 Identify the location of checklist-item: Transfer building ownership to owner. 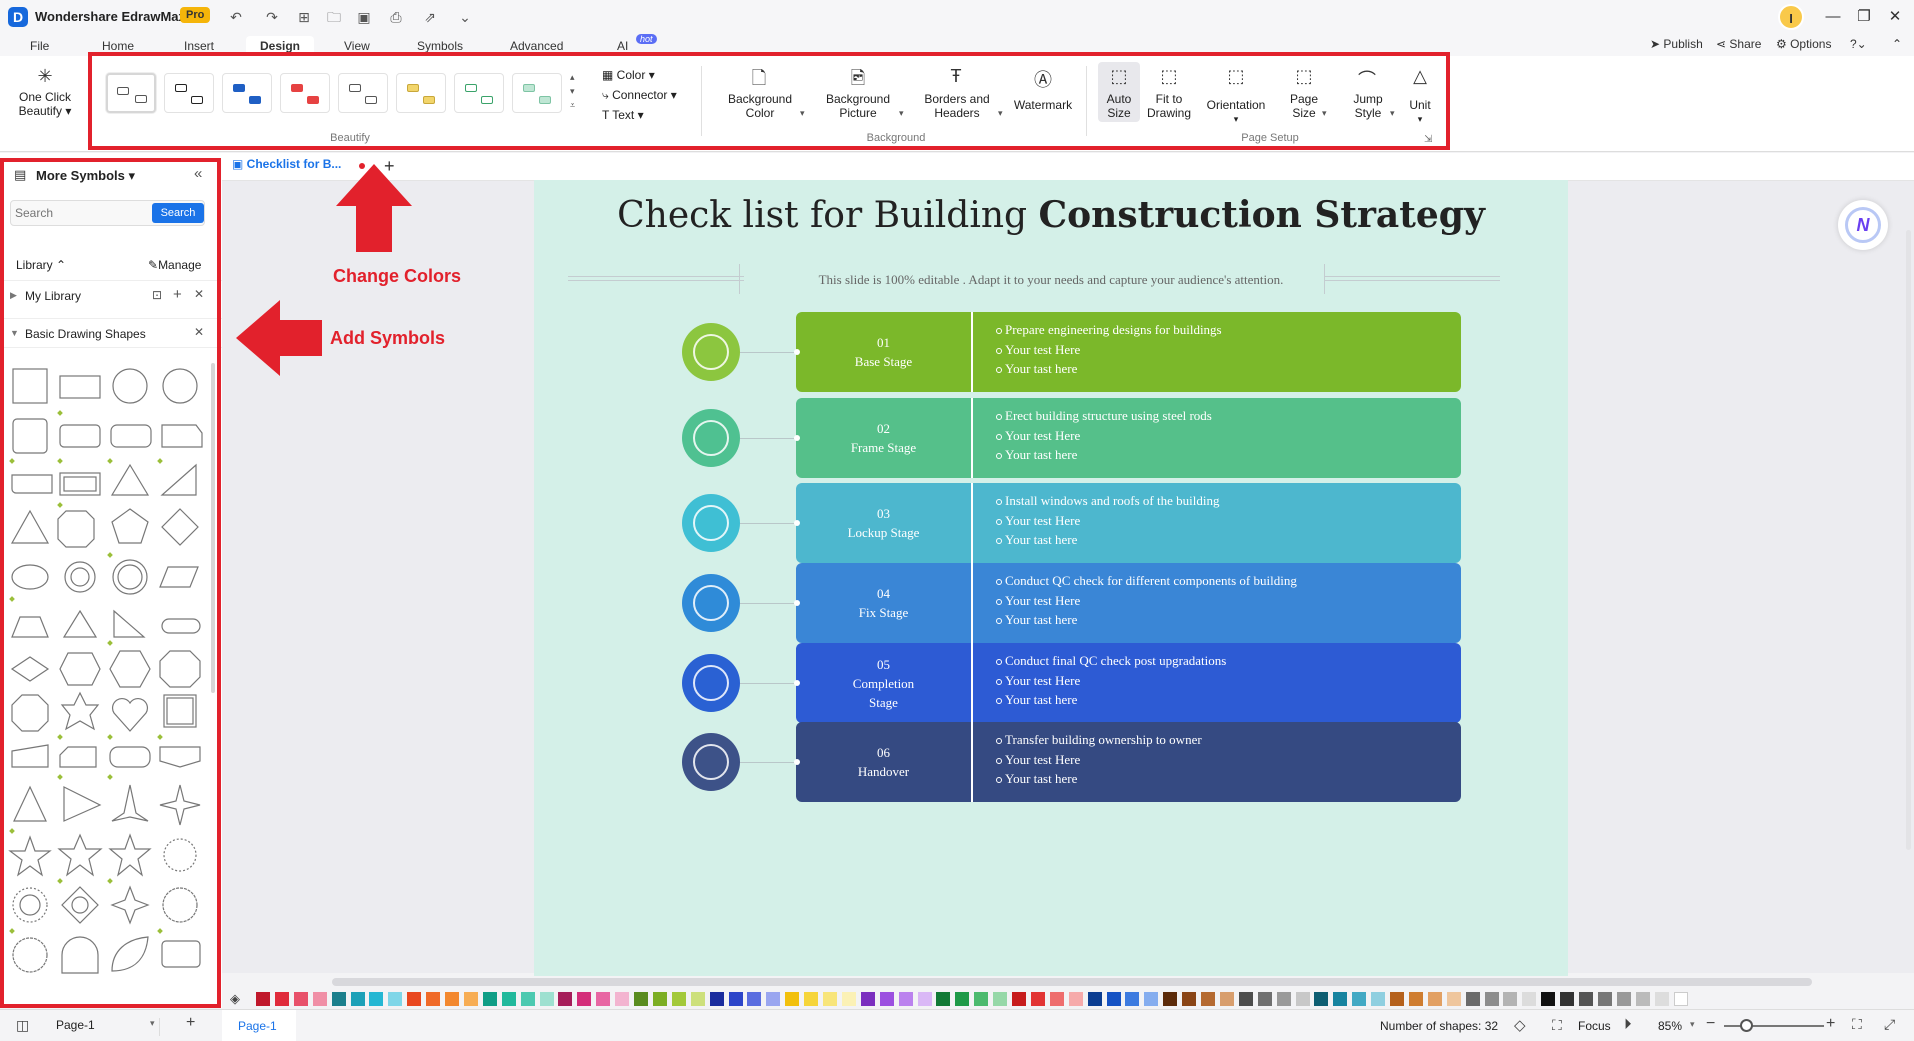
(1099, 740).